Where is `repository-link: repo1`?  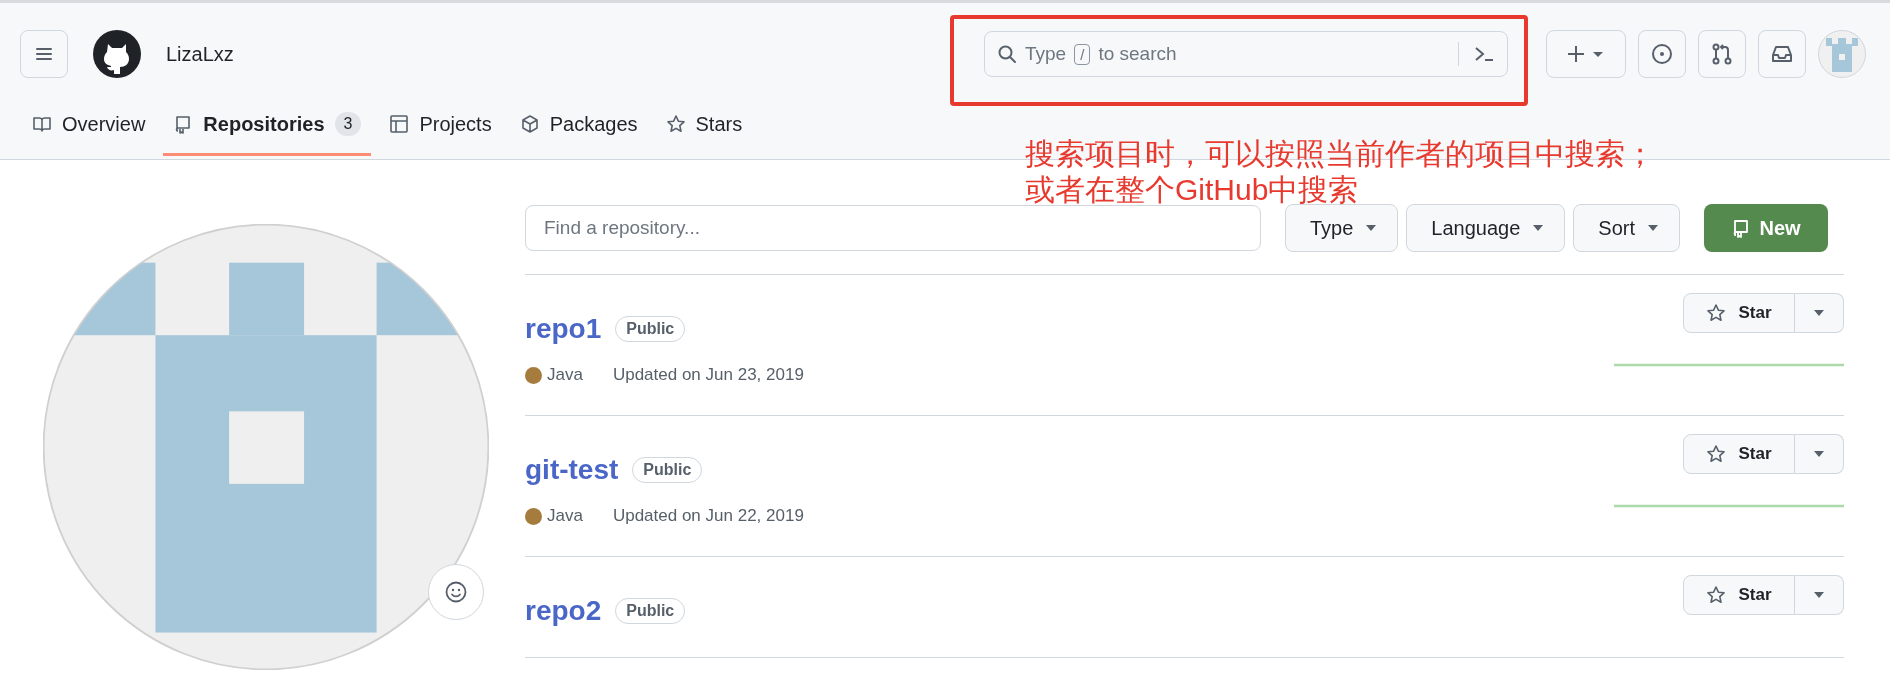 repository-link: repo1 is located at coordinates (563, 329).